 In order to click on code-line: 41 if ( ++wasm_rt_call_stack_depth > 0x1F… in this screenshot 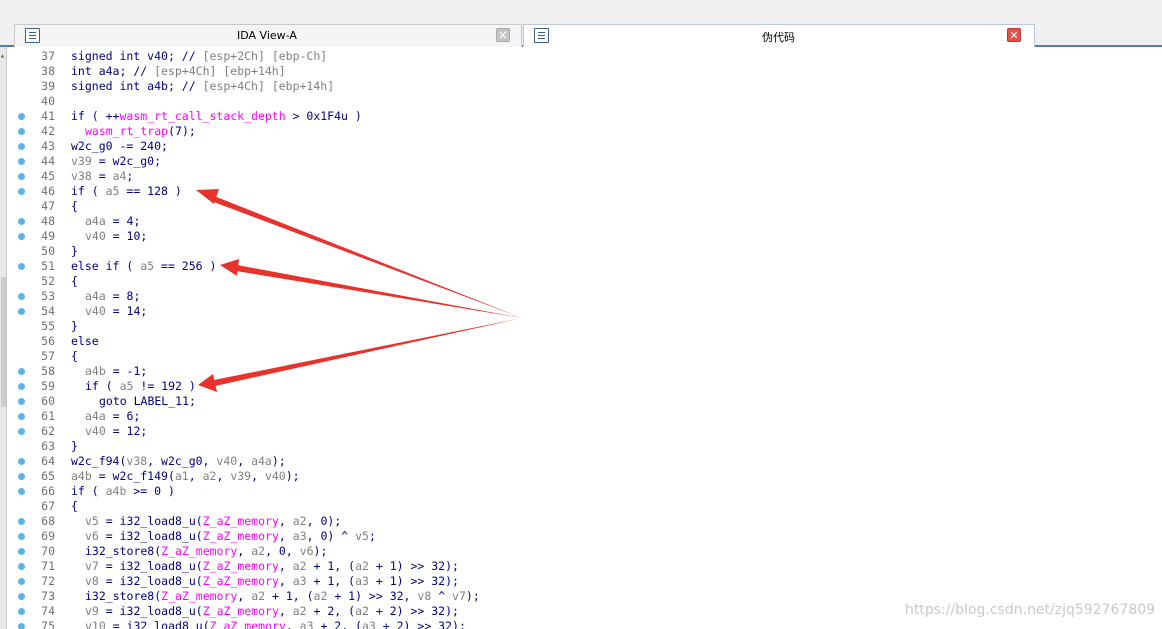, I will do `click(585, 116)`.